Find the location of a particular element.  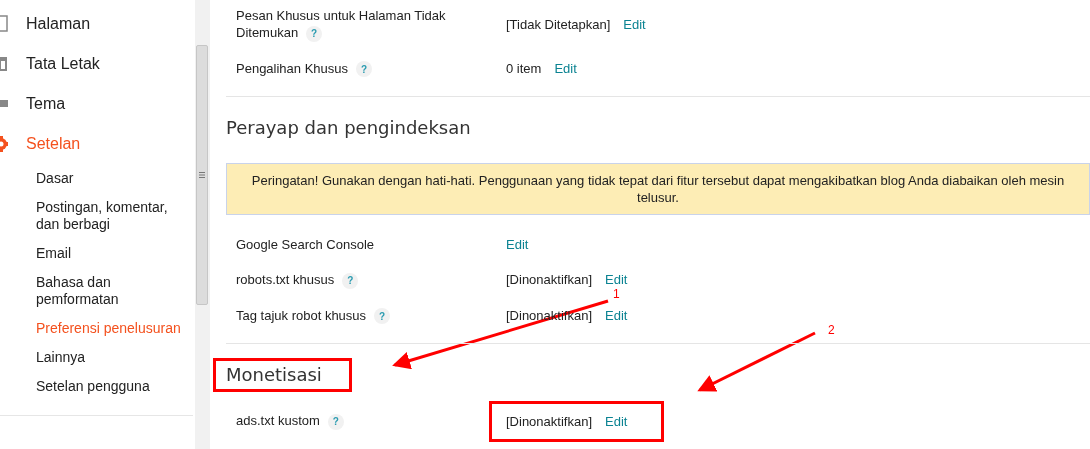

gear-icon is located at coordinates (4, 144).